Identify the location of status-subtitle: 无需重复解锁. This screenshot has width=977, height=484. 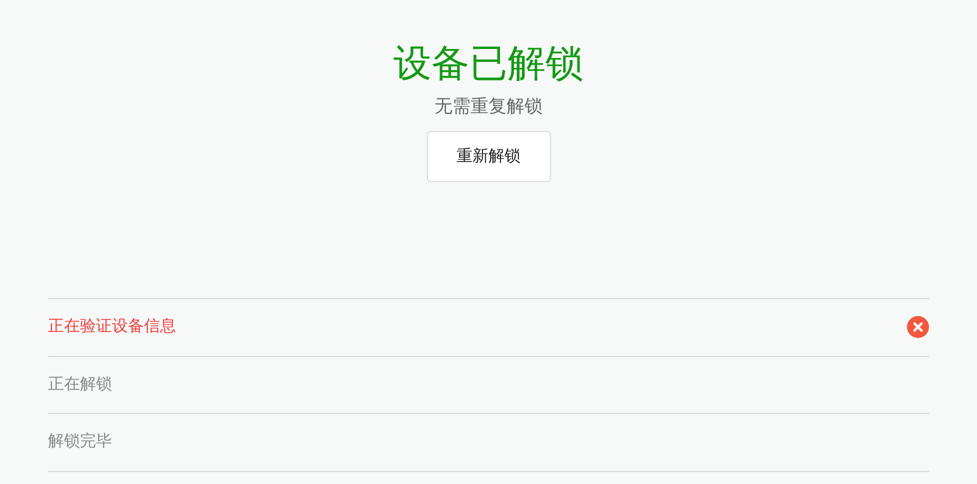
(488, 106).